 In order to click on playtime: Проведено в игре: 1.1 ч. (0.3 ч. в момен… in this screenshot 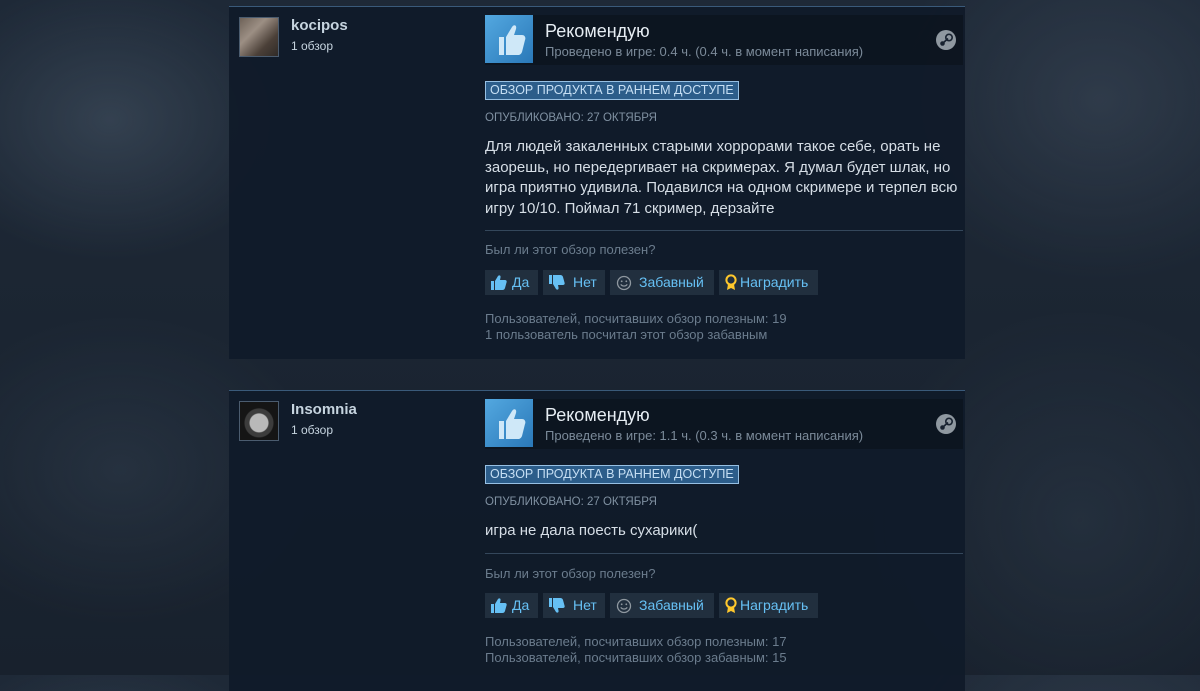, I will do `click(704, 435)`.